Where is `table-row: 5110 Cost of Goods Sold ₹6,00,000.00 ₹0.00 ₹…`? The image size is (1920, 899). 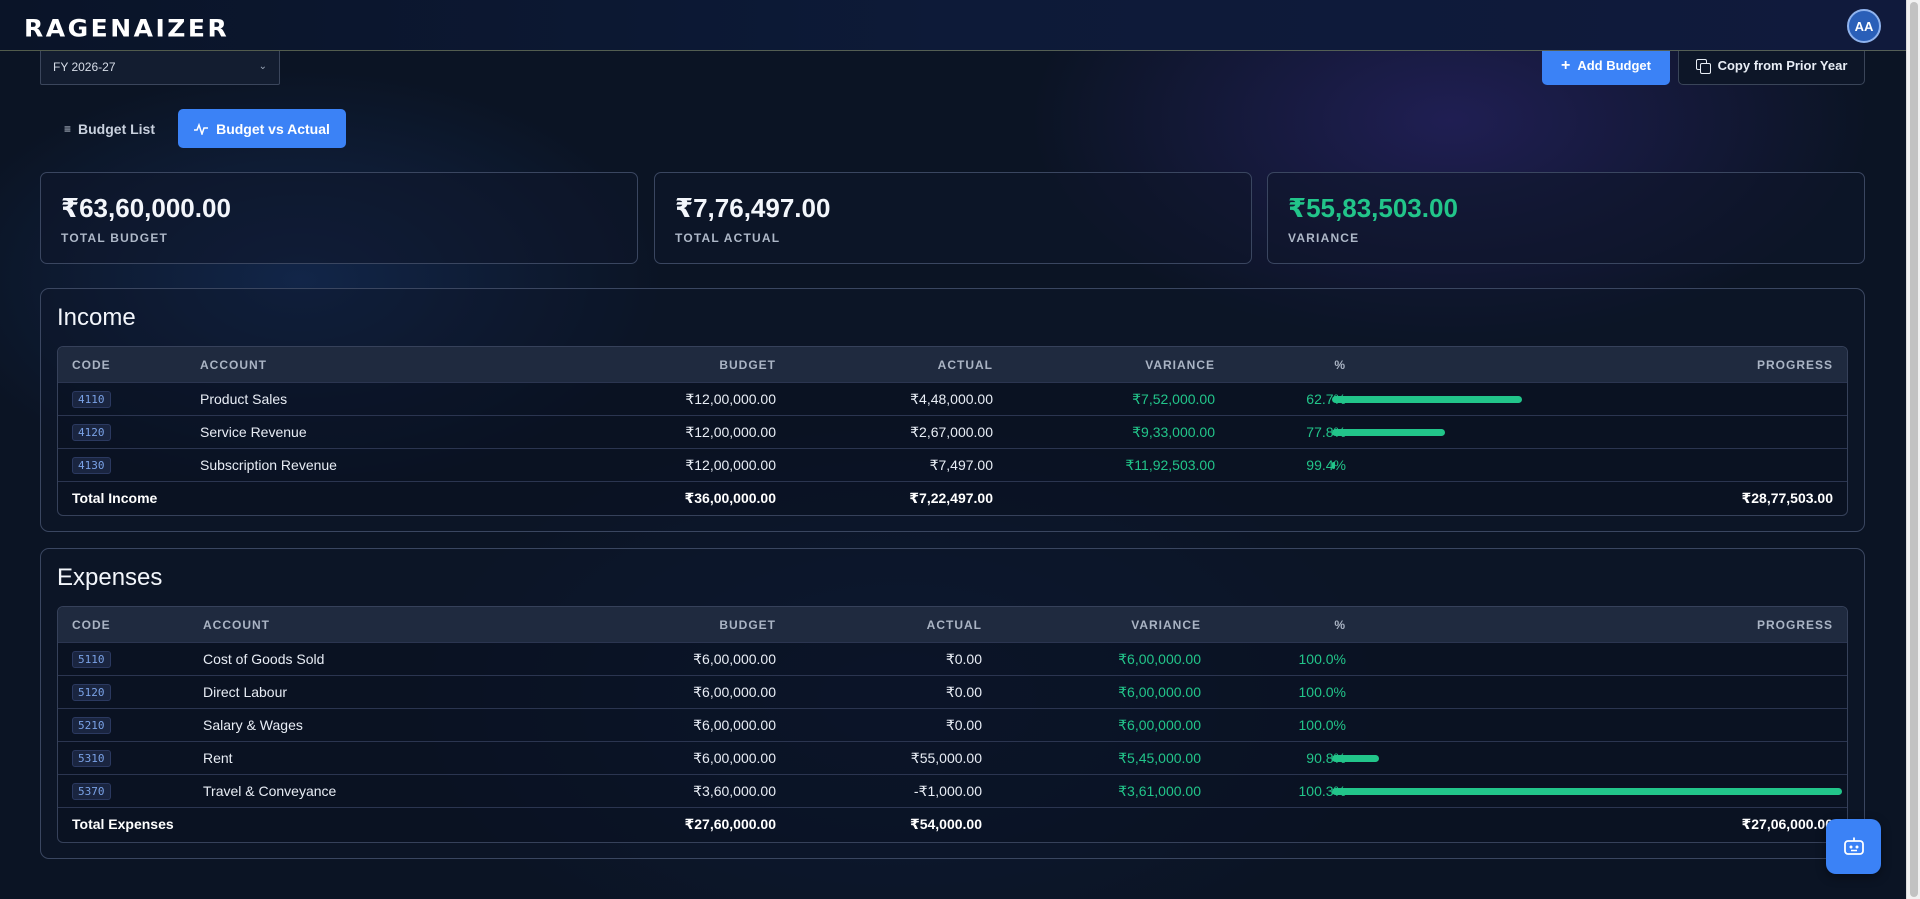 table-row: 5110 Cost of Goods Sold ₹6,00,000.00 ₹0.00 ₹… is located at coordinates (952, 658).